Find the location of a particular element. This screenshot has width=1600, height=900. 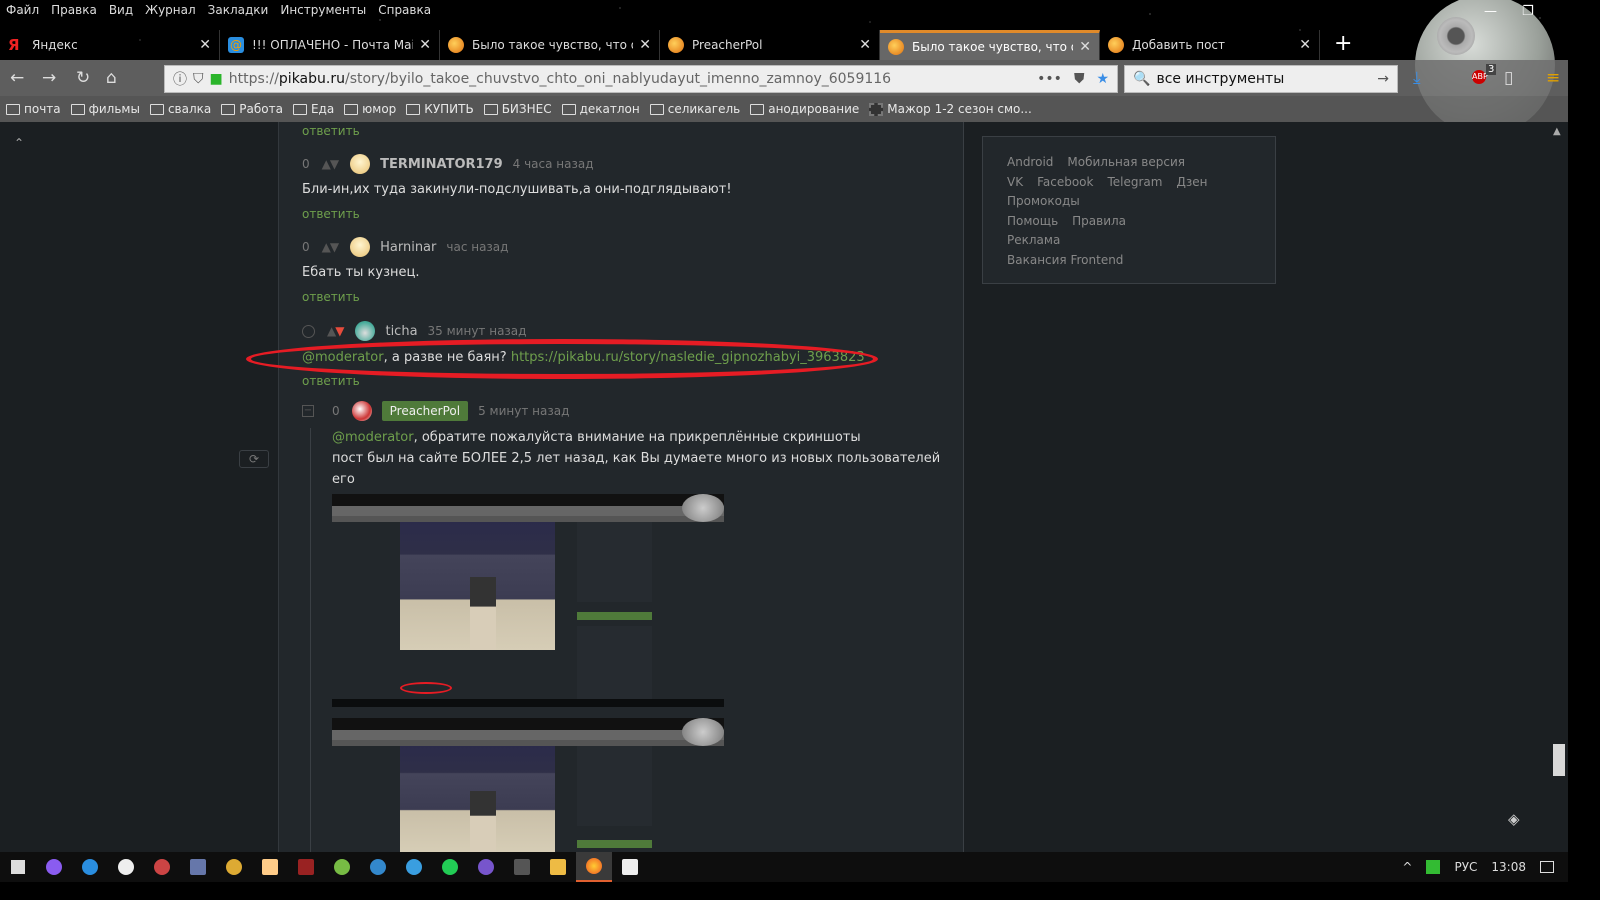

scrollbar-thumb is located at coordinates (1559, 760).